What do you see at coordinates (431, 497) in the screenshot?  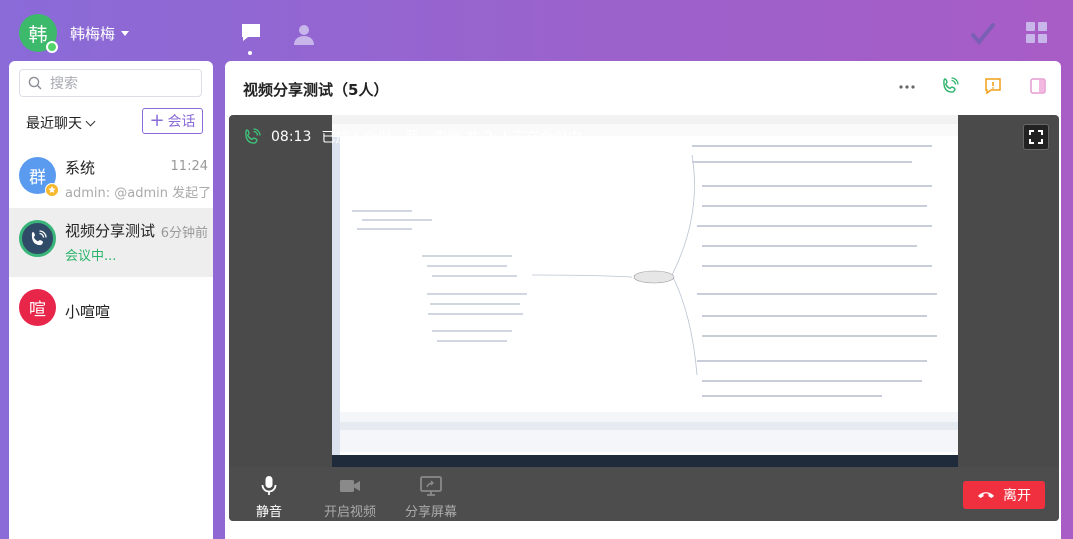 I see `share-screen-button: 分享屏幕` at bounding box center [431, 497].